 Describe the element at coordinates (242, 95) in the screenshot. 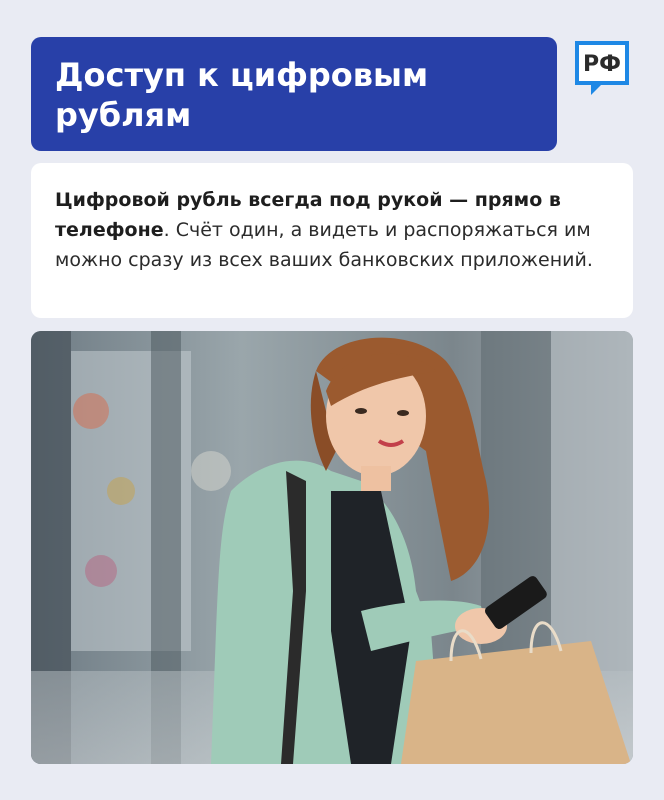

I see `page-title: Доступ к цифровым рублям` at that location.